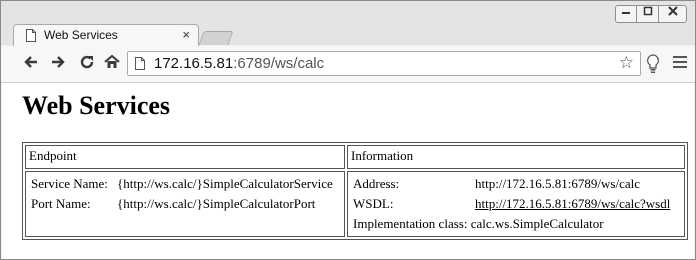 This screenshot has width=696, height=260. I want to click on url-text: 172.16.5.81:6789/ws/calc, so click(239, 63).